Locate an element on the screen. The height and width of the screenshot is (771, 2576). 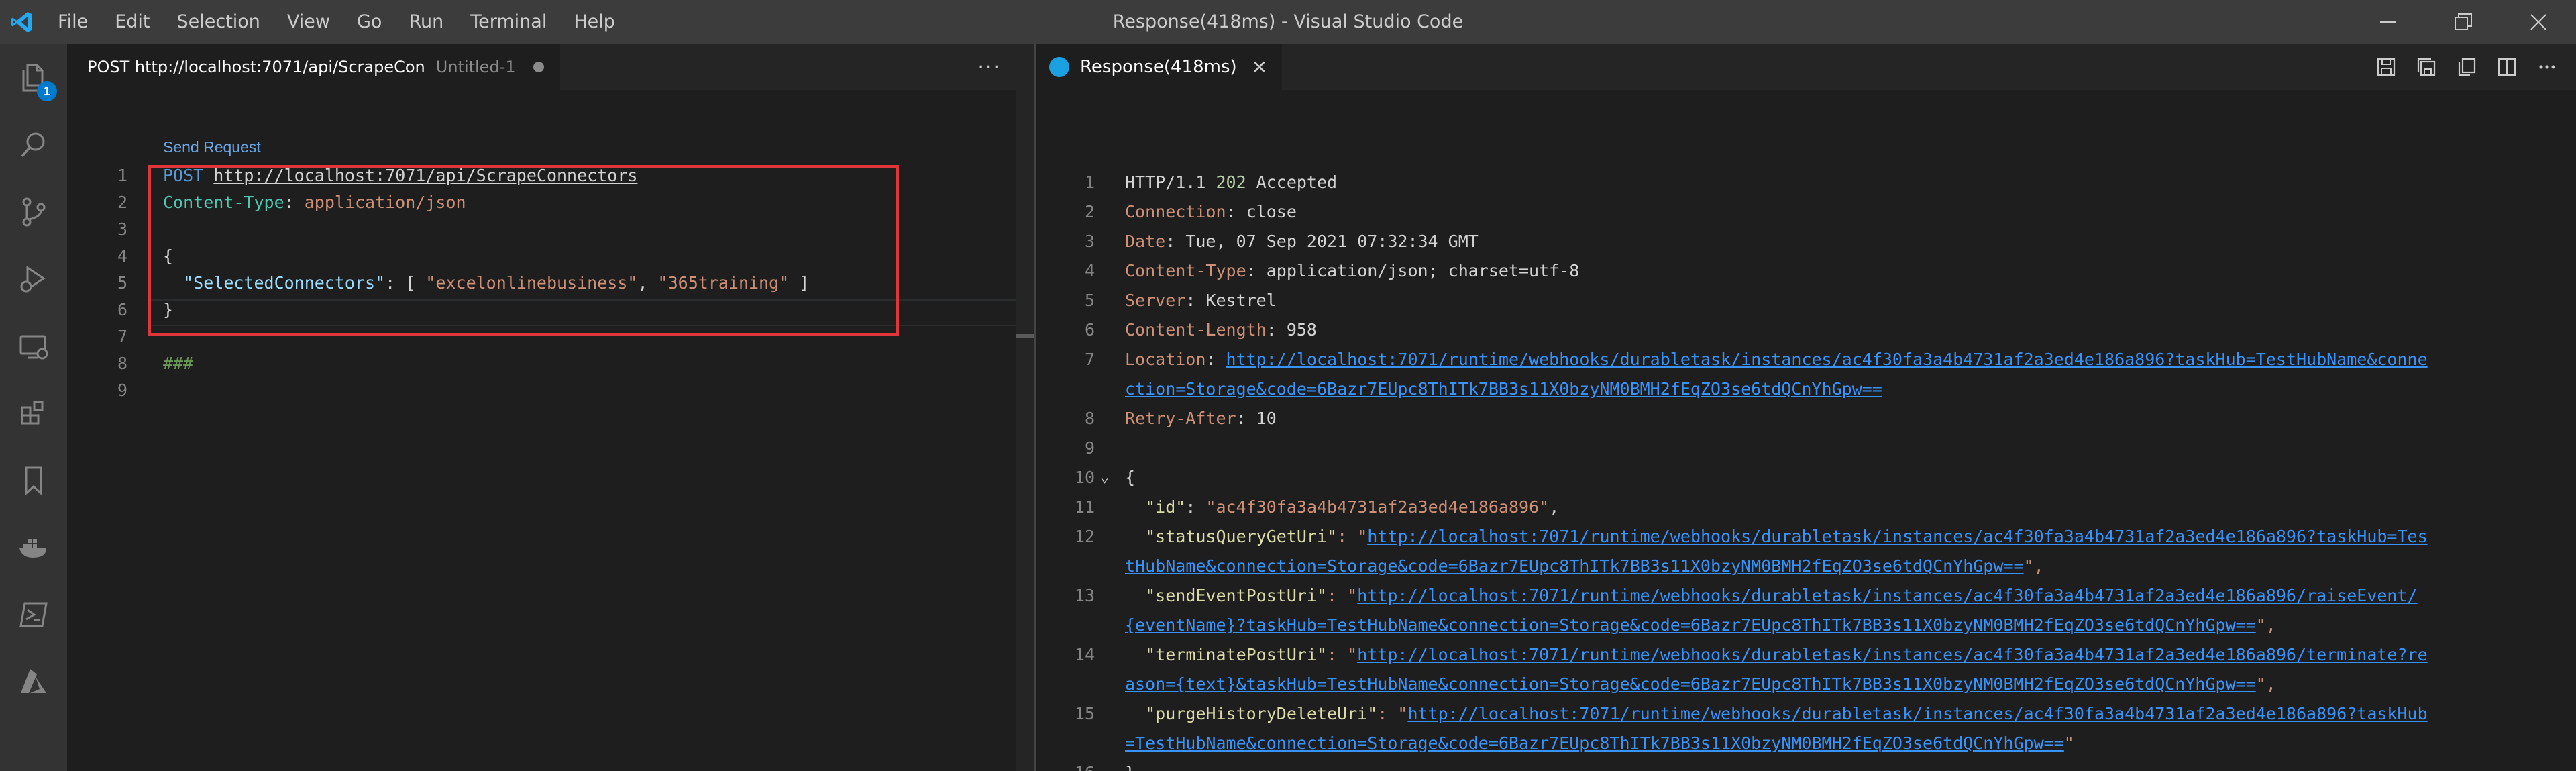
more-actions-button is located at coordinates (2547, 67).